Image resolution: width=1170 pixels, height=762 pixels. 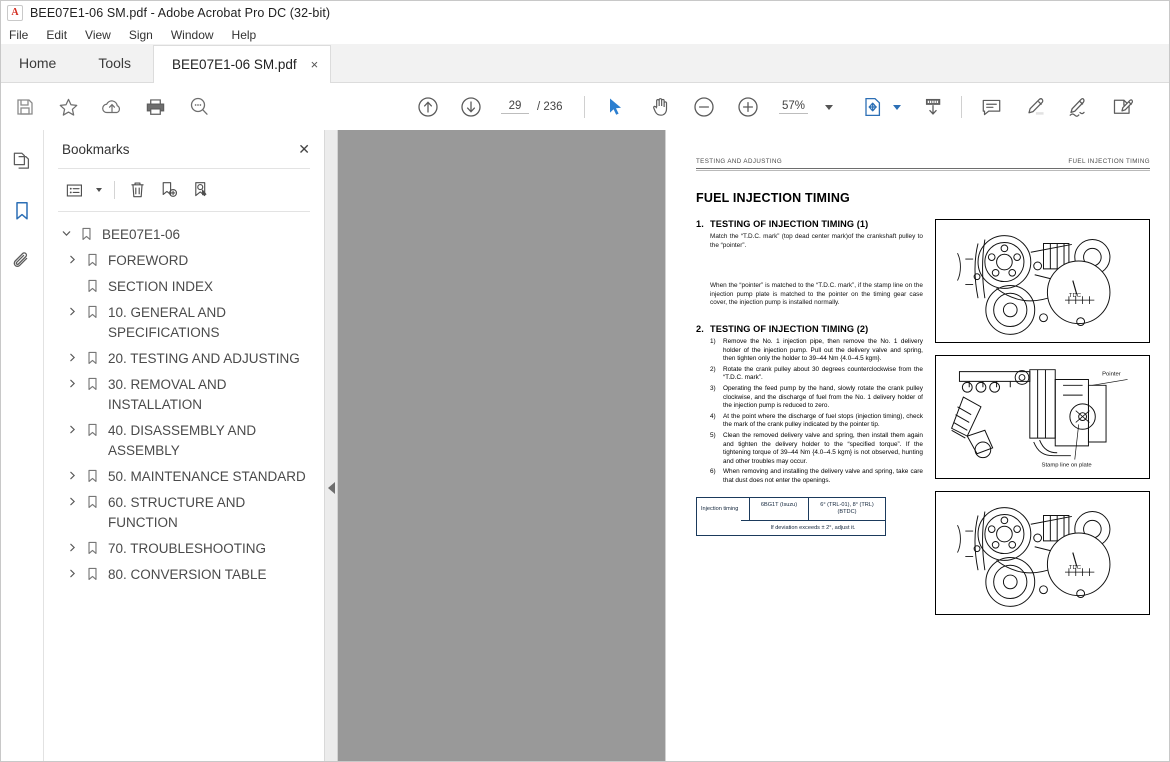 I want to click on fit-page-chevron-icon, so click(x=897, y=107).